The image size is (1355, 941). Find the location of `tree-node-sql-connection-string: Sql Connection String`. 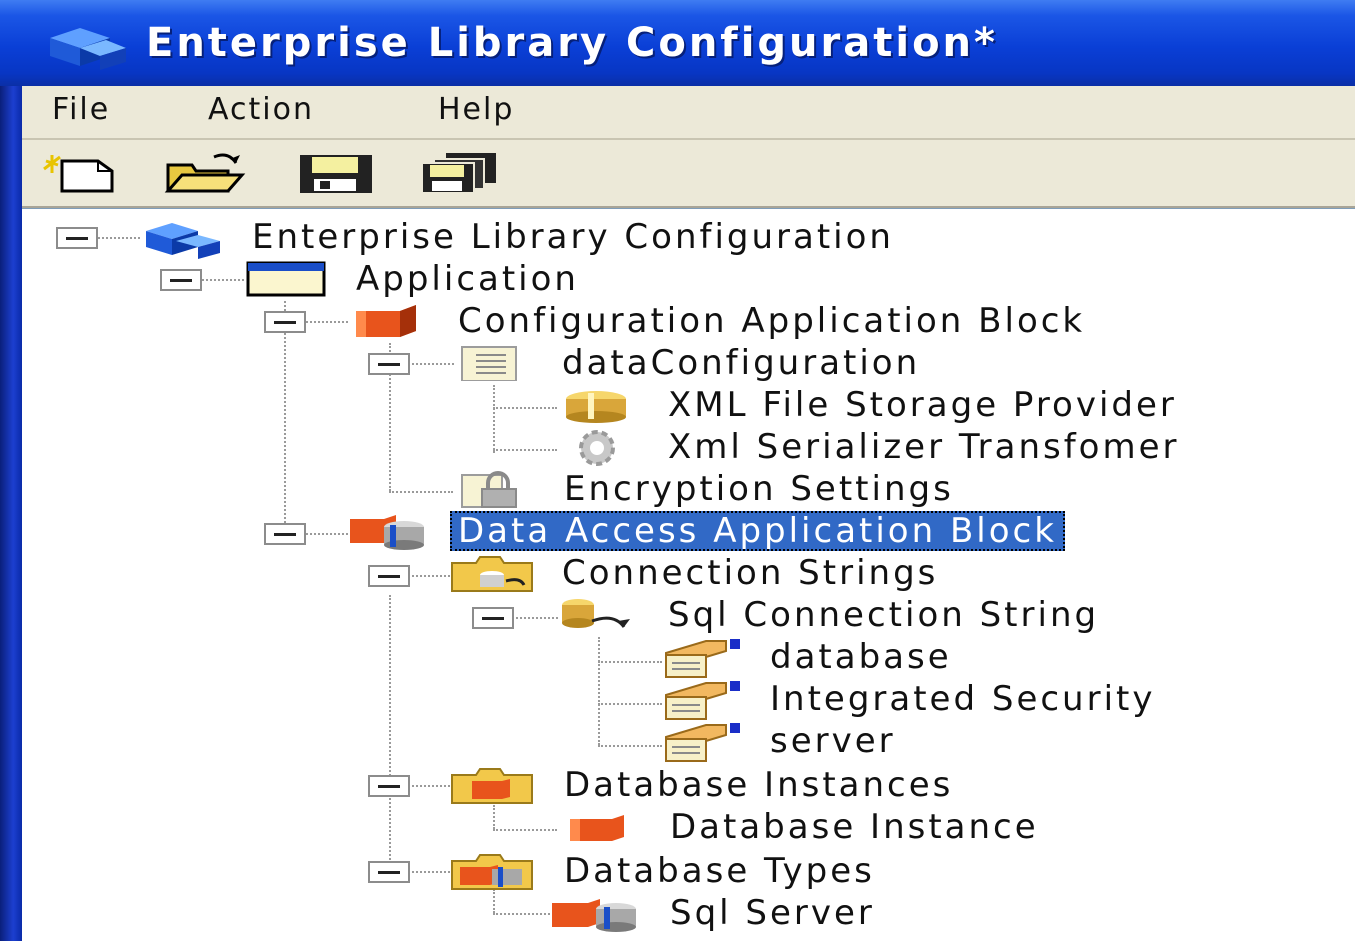

tree-node-sql-connection-string: Sql Connection String is located at coordinates (688, 615).